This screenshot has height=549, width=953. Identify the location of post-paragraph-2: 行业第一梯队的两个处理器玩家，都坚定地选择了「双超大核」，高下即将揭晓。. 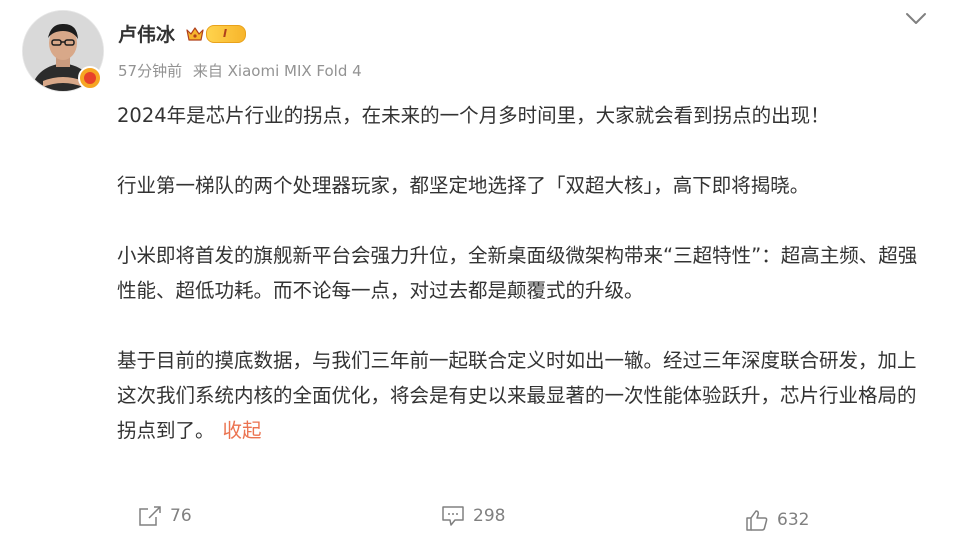
(463, 185).